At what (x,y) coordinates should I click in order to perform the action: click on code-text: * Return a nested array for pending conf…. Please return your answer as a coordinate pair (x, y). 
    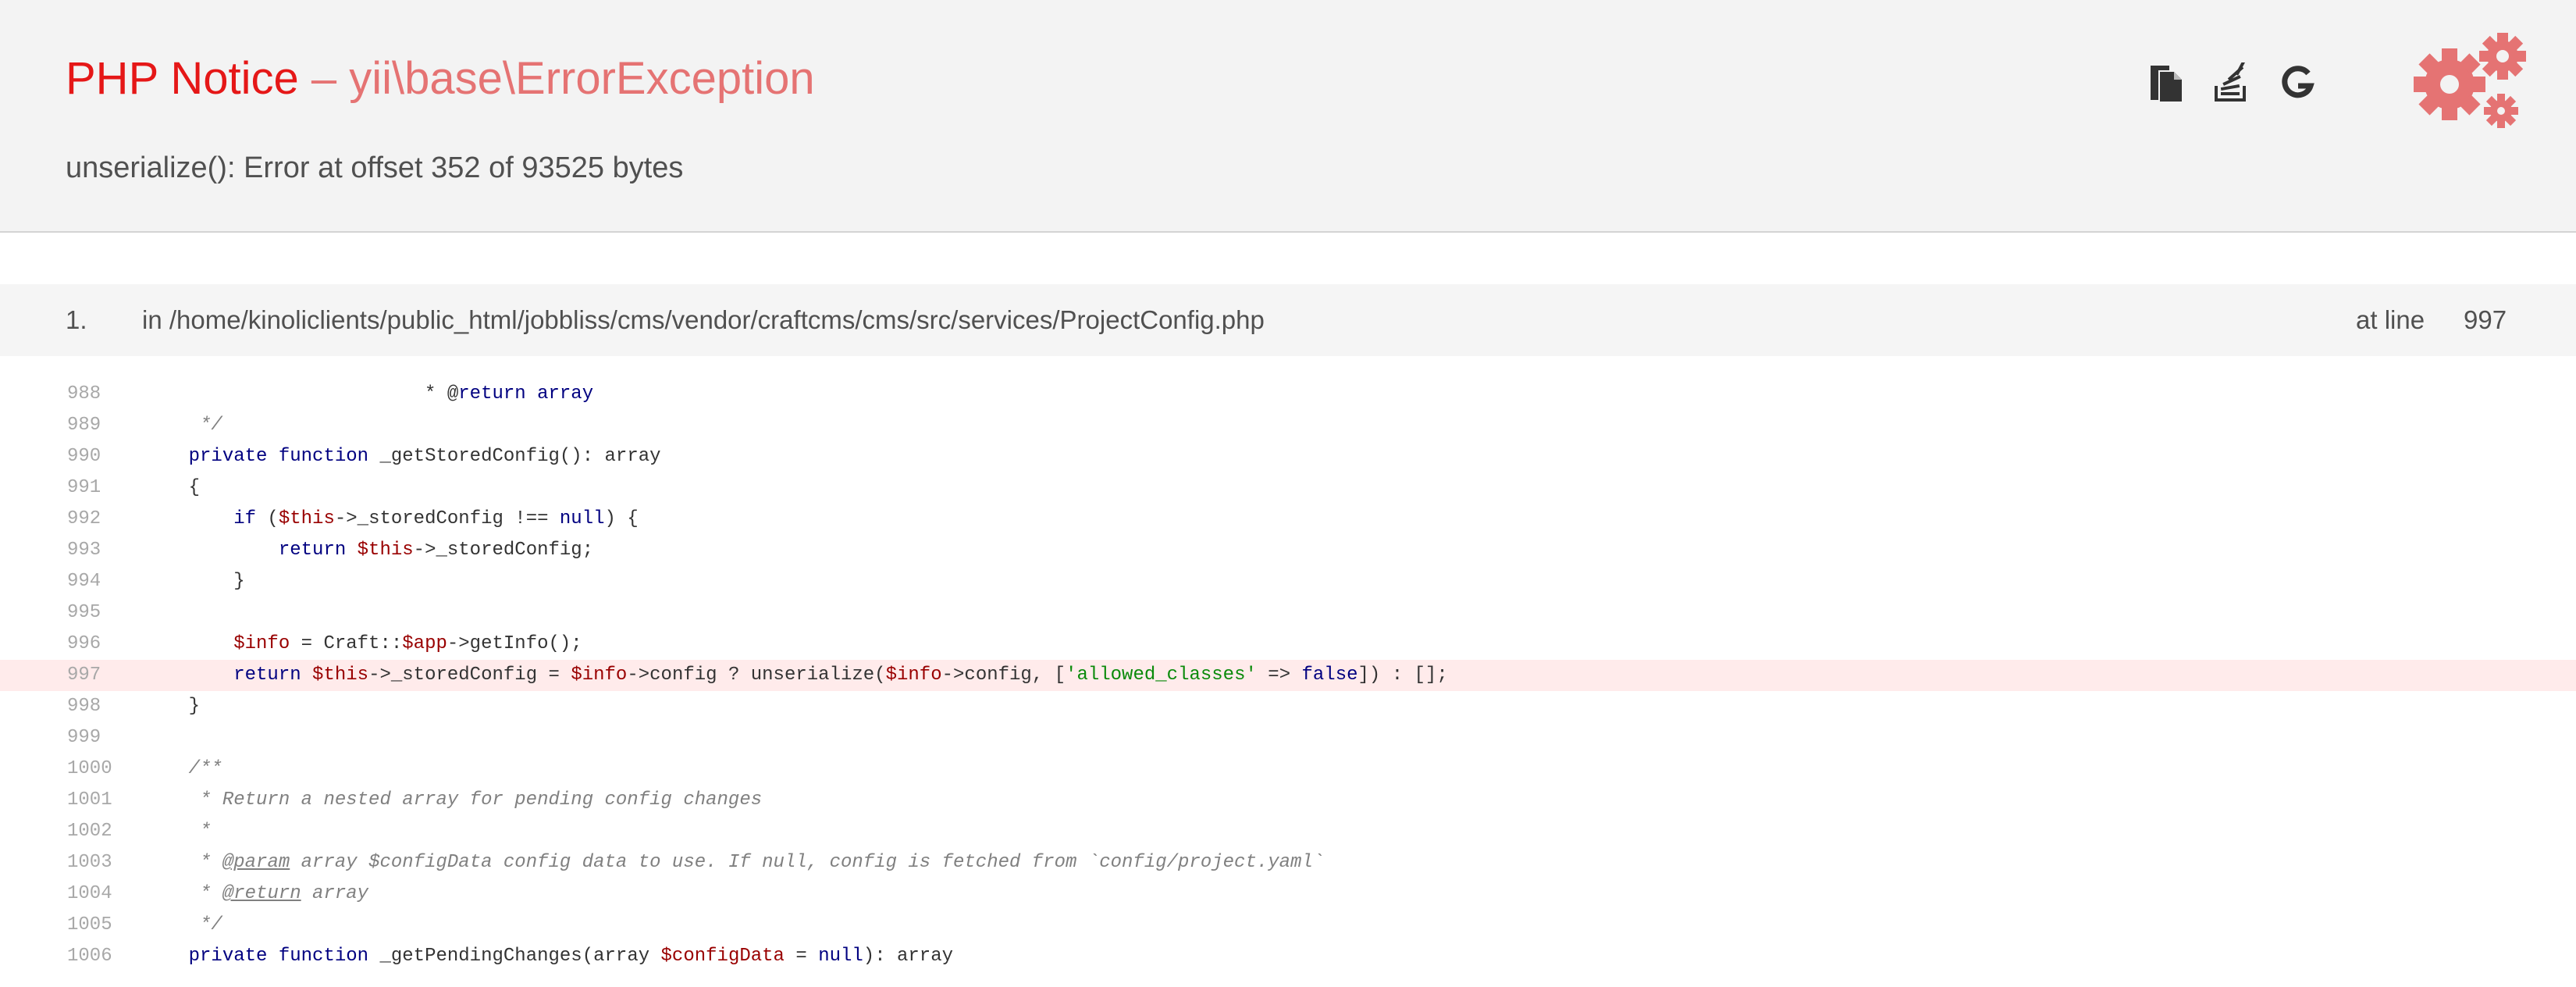
    Looking at the image, I should click on (454, 800).